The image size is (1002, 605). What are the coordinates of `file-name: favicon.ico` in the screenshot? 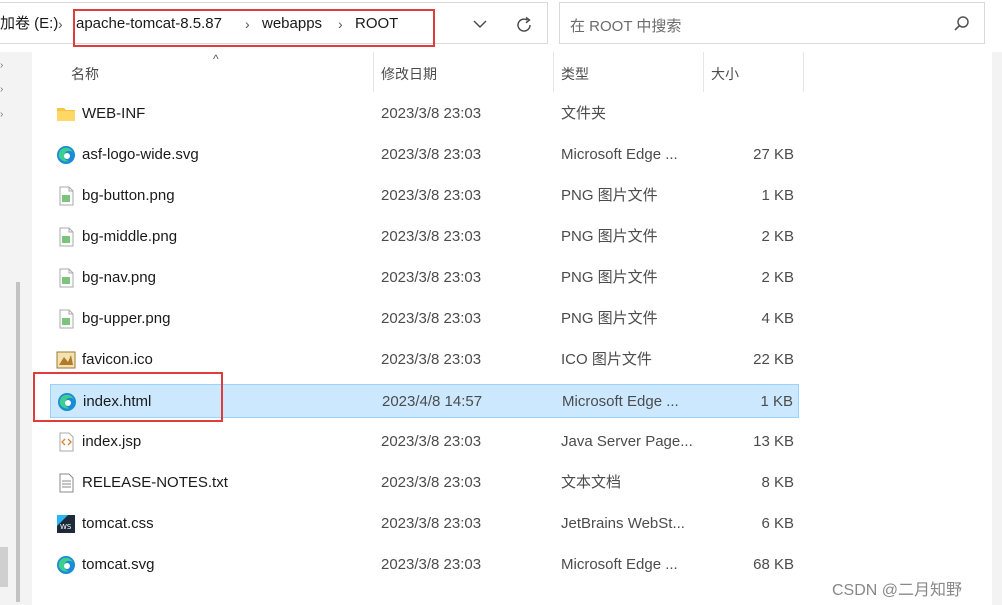 It's located at (117, 359).